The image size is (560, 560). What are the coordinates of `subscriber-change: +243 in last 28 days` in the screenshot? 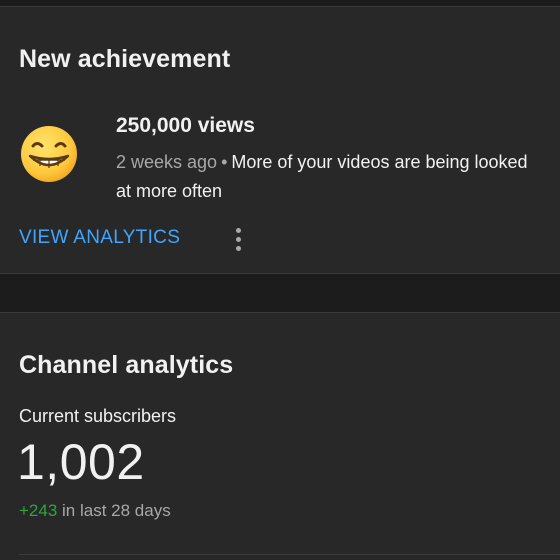 It's located at (95, 511).